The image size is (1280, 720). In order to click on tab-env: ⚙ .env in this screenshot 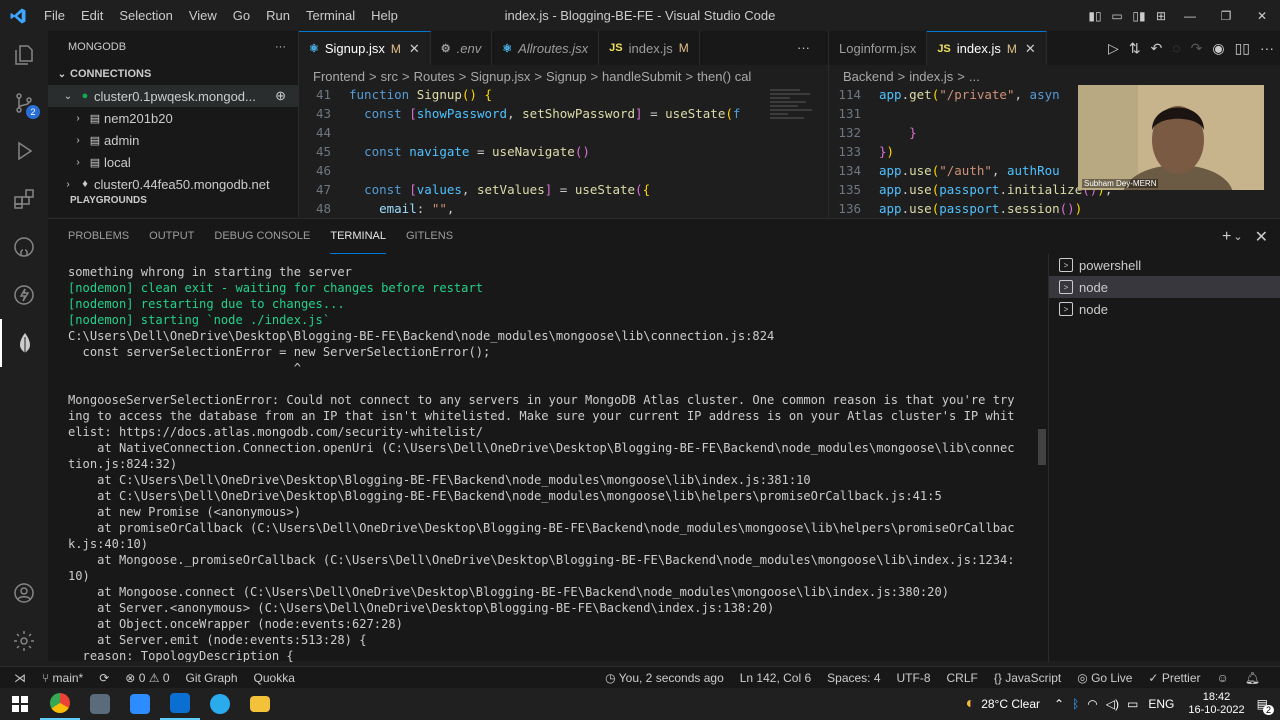, I will do `click(462, 48)`.